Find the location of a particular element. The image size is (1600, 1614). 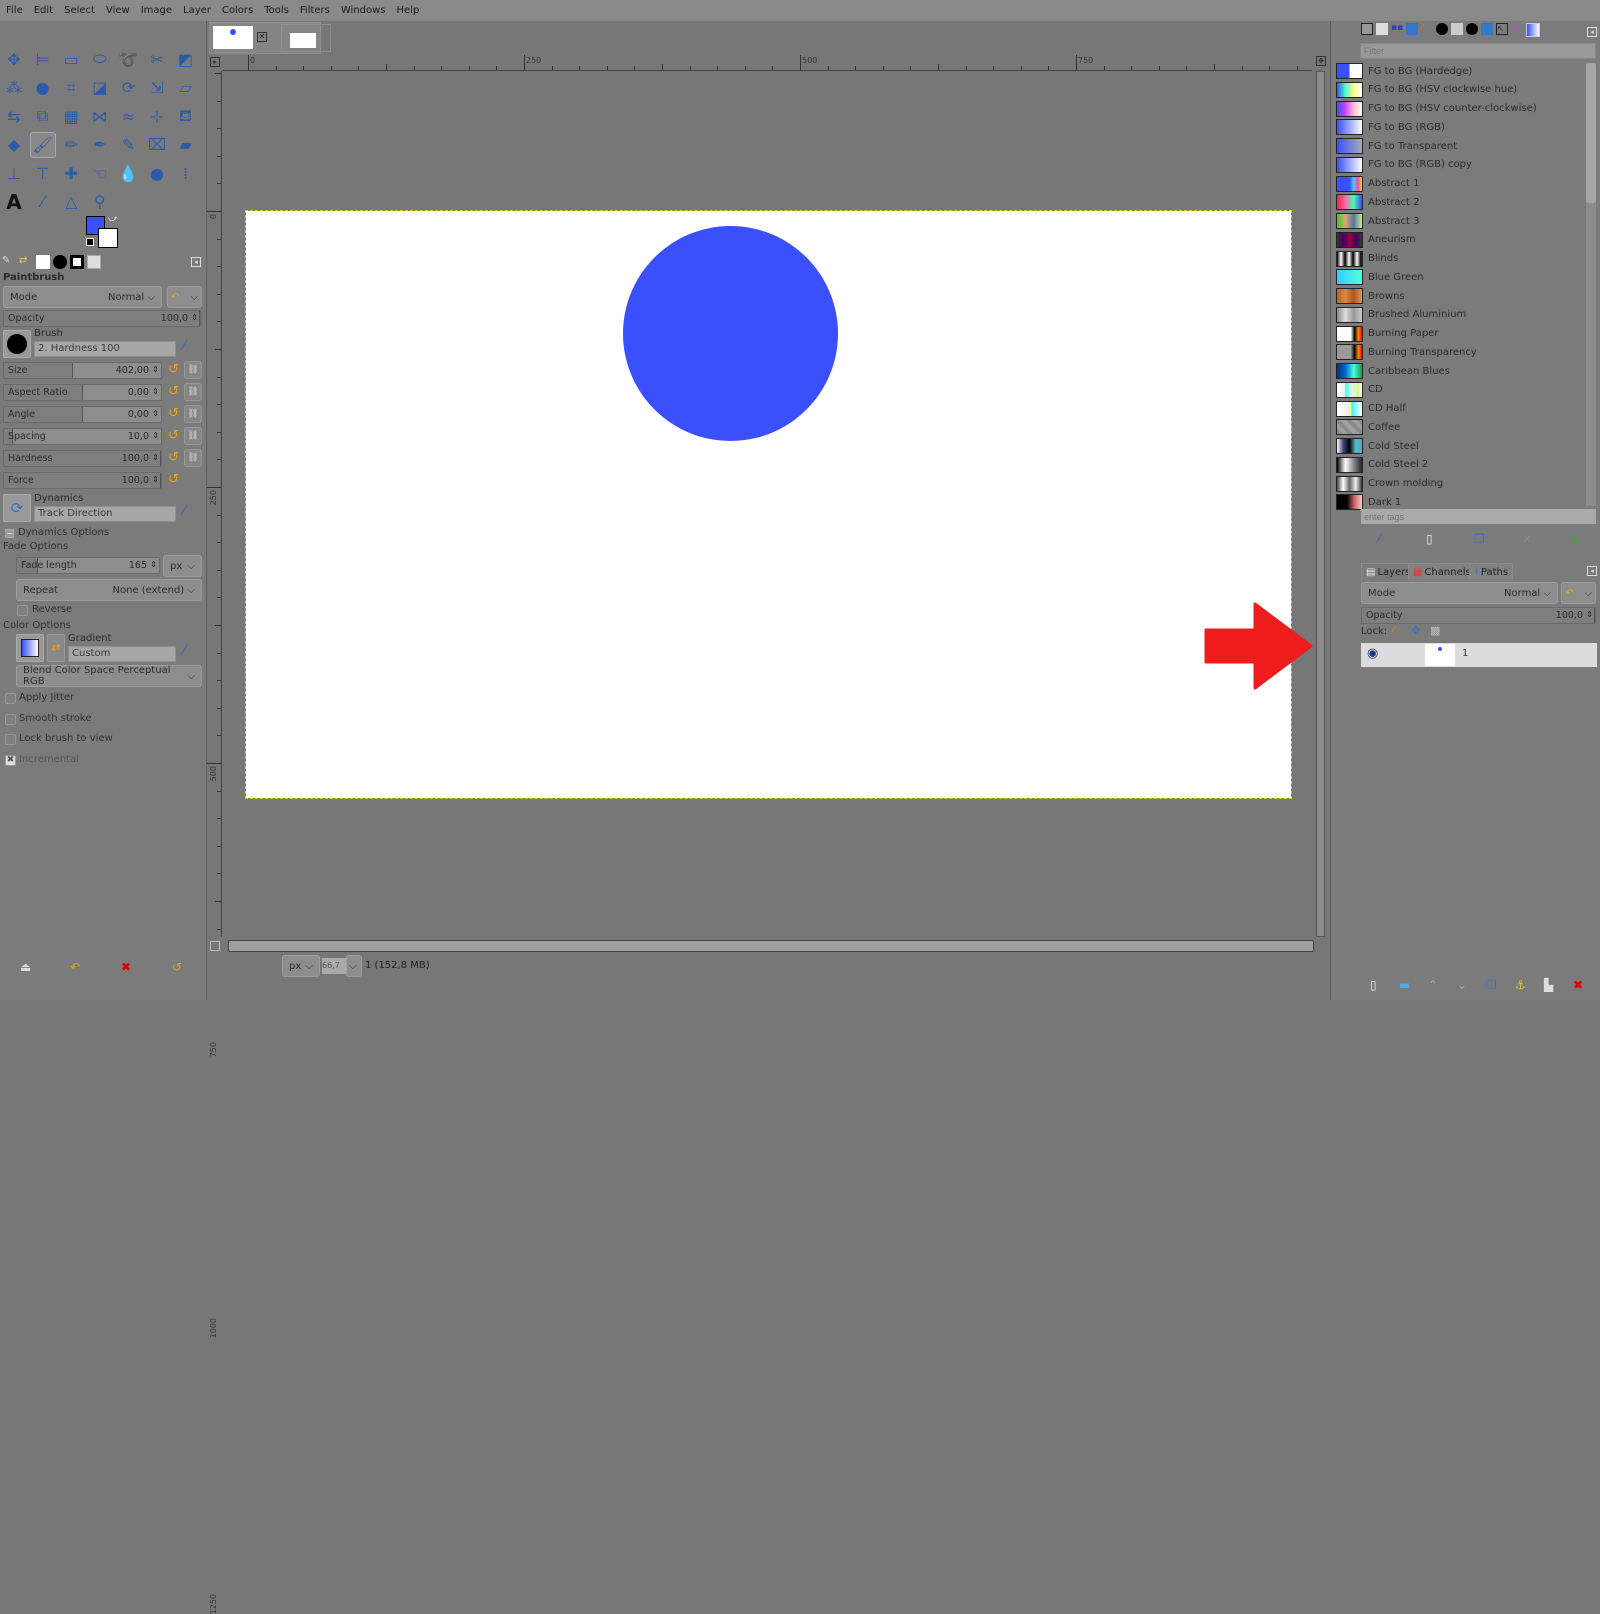

tab-devices-icon: ▪▪ is located at coordinates (1397, 29).